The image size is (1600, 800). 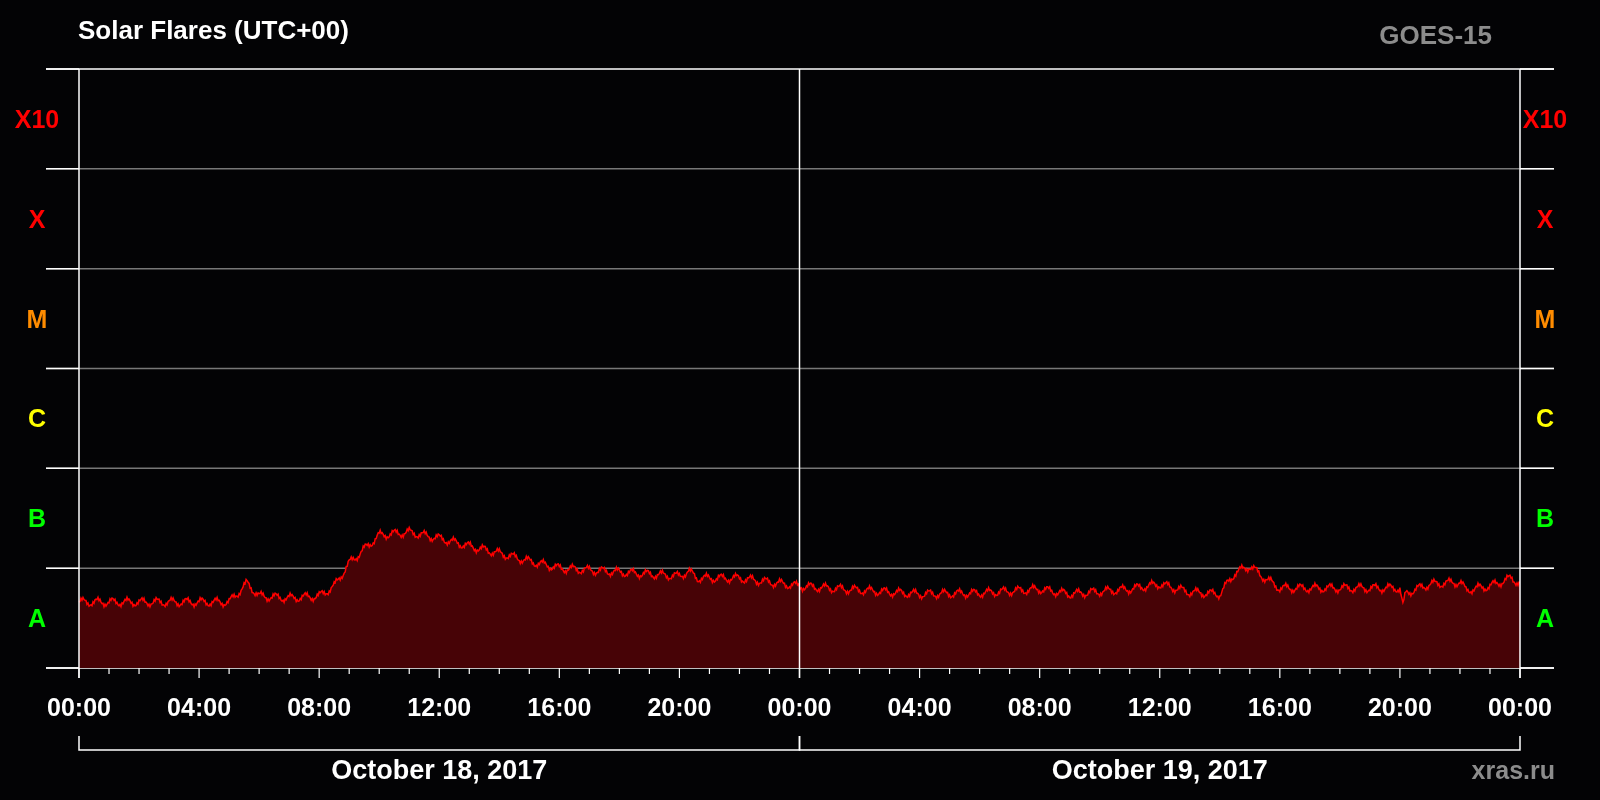 I want to click on date-label: October 19, 2017, so click(x=1159, y=770).